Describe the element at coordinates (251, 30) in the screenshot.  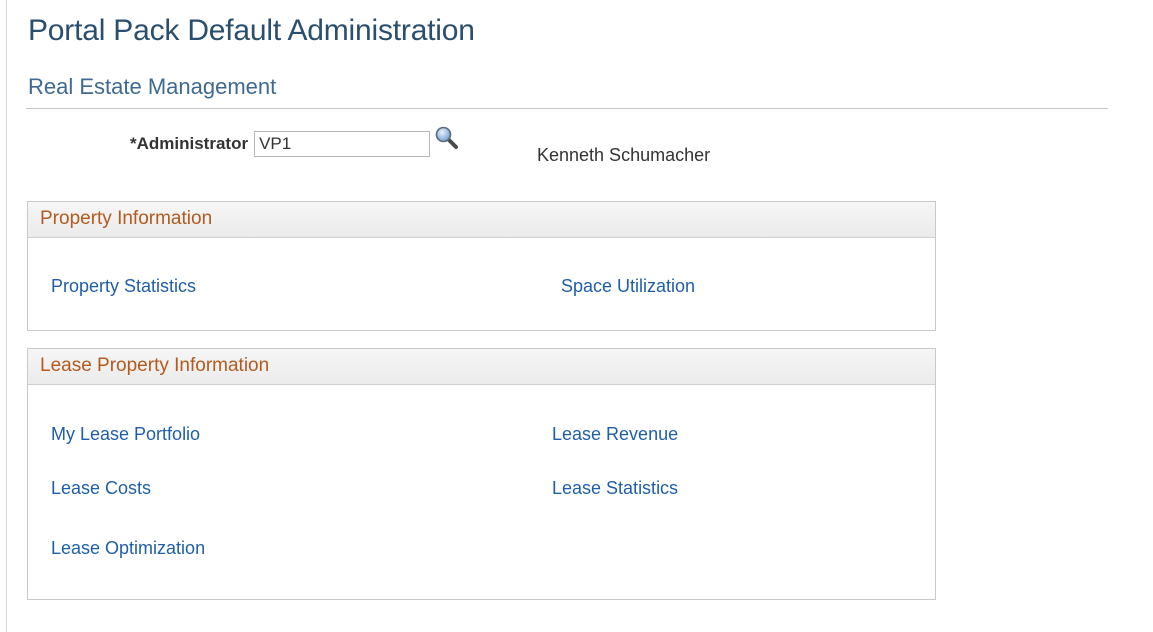
I see `page-title: Portal Pack Default Administration` at that location.